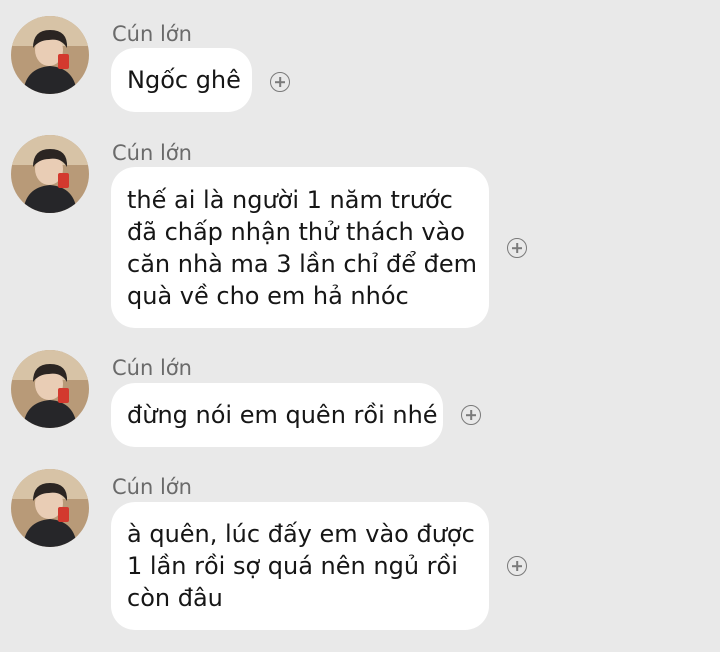 The height and width of the screenshot is (652, 720). I want to click on message-text-line: căn nhà ma 3 lần chỉ để đem, so click(302, 264).